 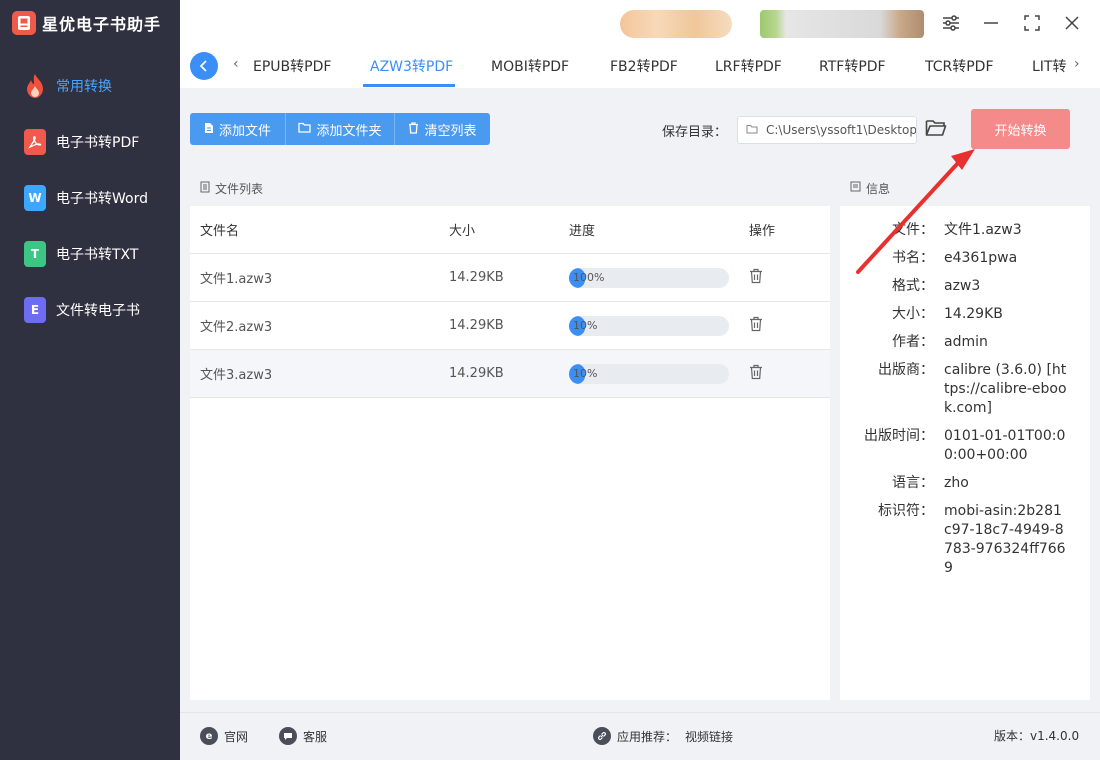 What do you see at coordinates (752, 130) in the screenshot?
I see `folder-outline-icon` at bounding box center [752, 130].